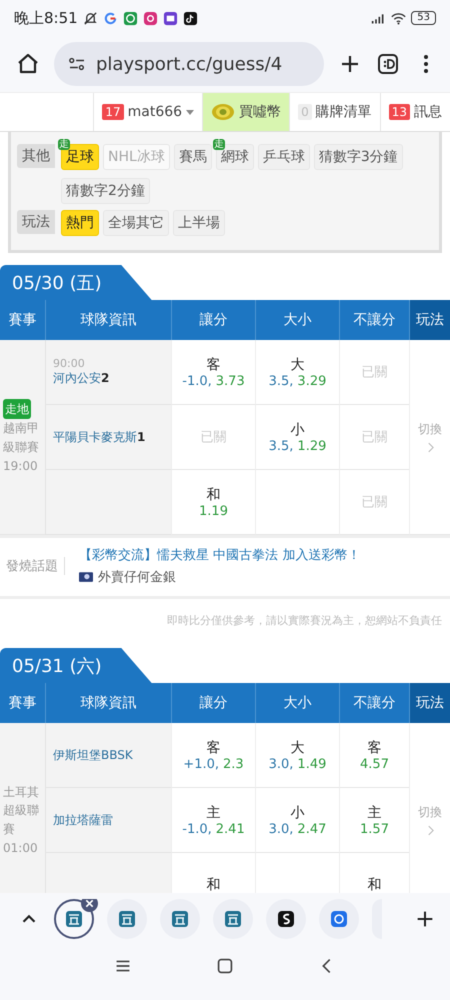 The width and height of the screenshot is (450, 1000). Describe the element at coordinates (213, 502) in the screenshot. I see `odds-cell: 和 1.19` at that location.